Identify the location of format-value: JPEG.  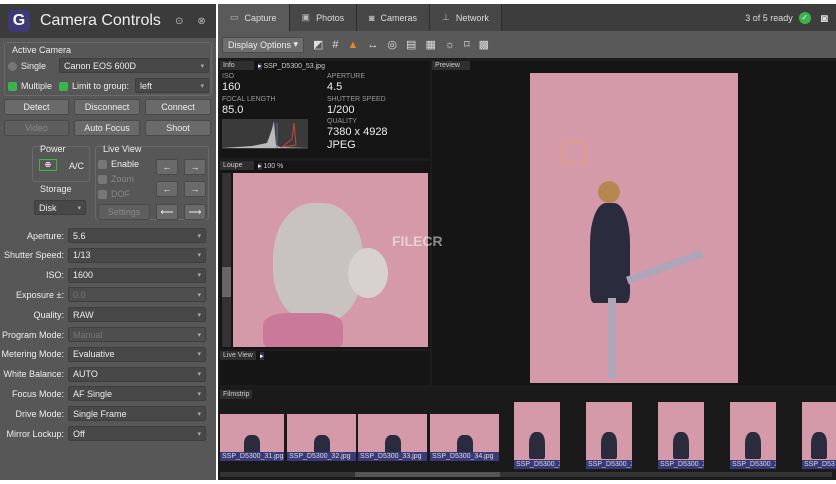
(341, 145).